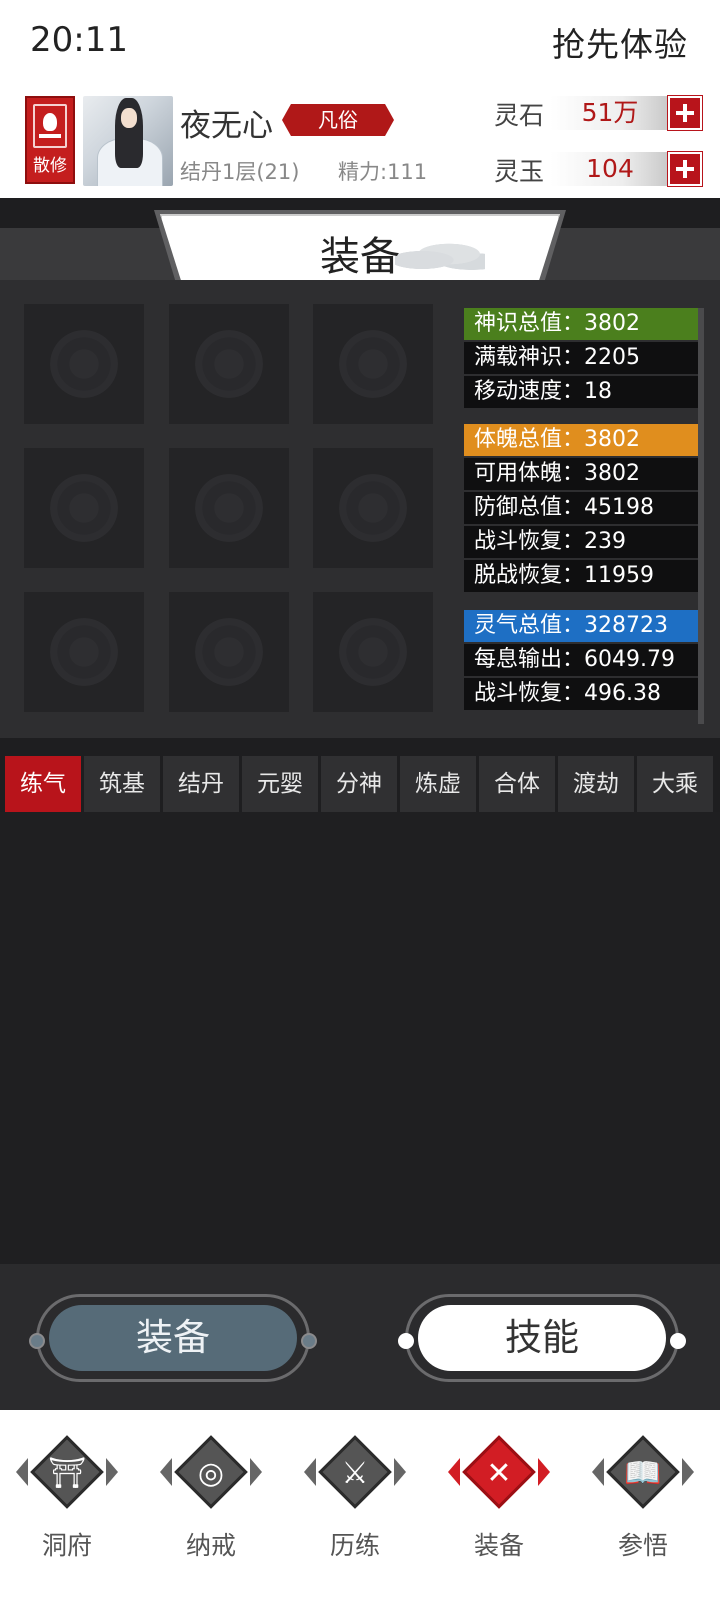 This screenshot has height=1600, width=720. Describe the element at coordinates (354, 1545) in the screenshot. I see `nav-label: 历练` at that location.